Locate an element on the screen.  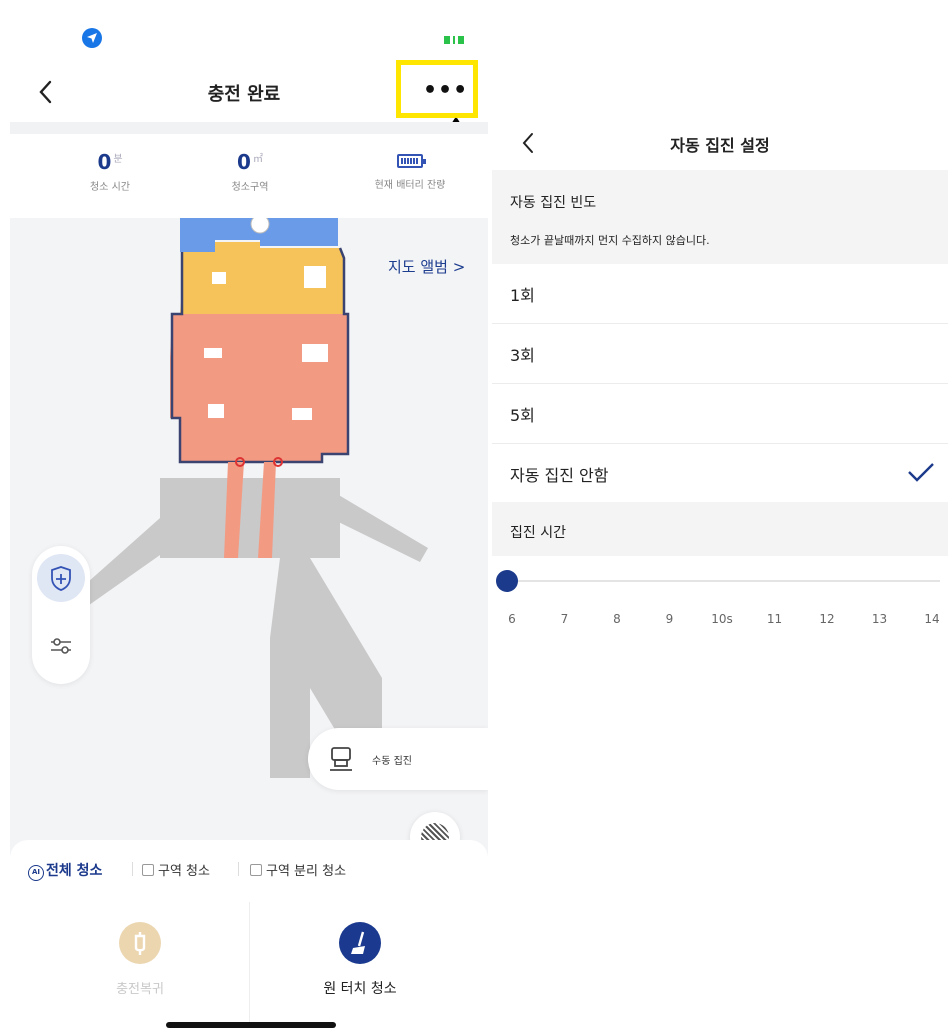
cleaning-mode-bar: AI 전체 청소 구역 청소 구역 분리 청소 is located at coordinates (249, 869).